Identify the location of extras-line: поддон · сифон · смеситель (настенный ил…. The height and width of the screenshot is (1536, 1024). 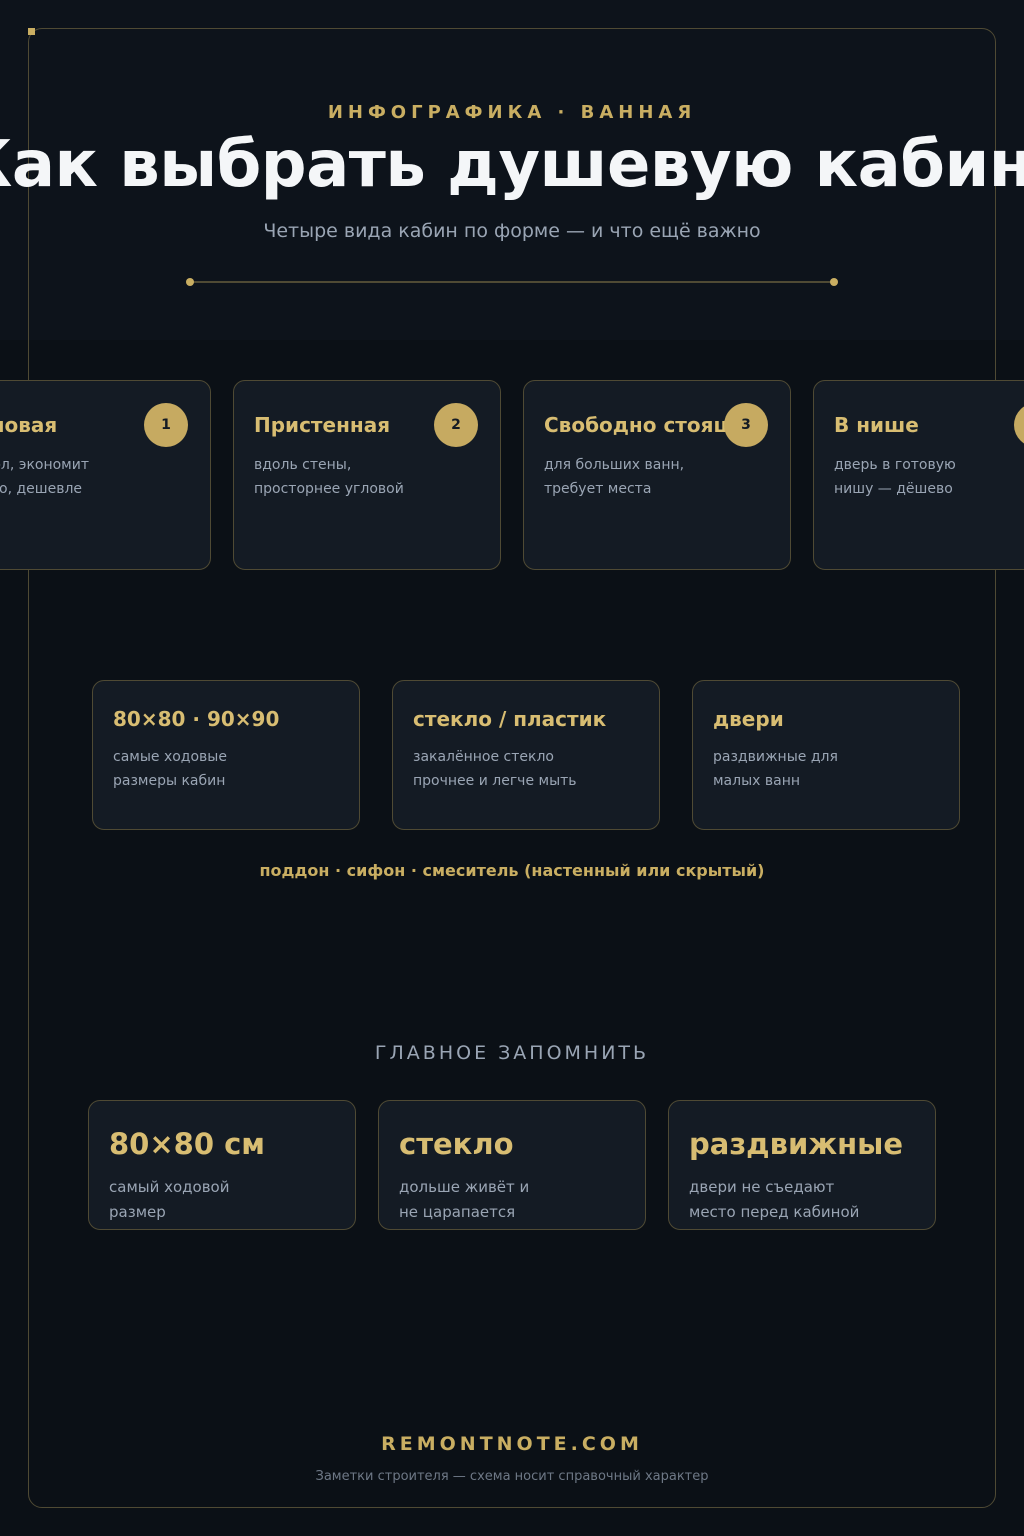
(512, 870).